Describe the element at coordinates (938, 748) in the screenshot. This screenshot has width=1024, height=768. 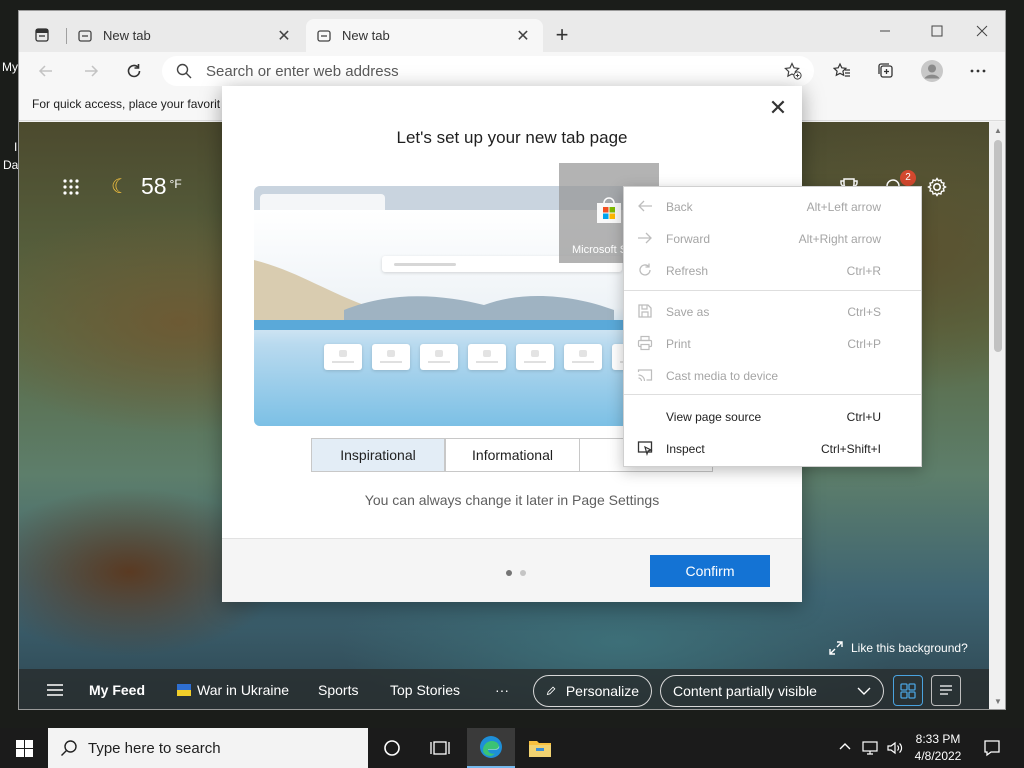
I see `taskbar-clock: 8:33 PM 4/8/2022` at that location.